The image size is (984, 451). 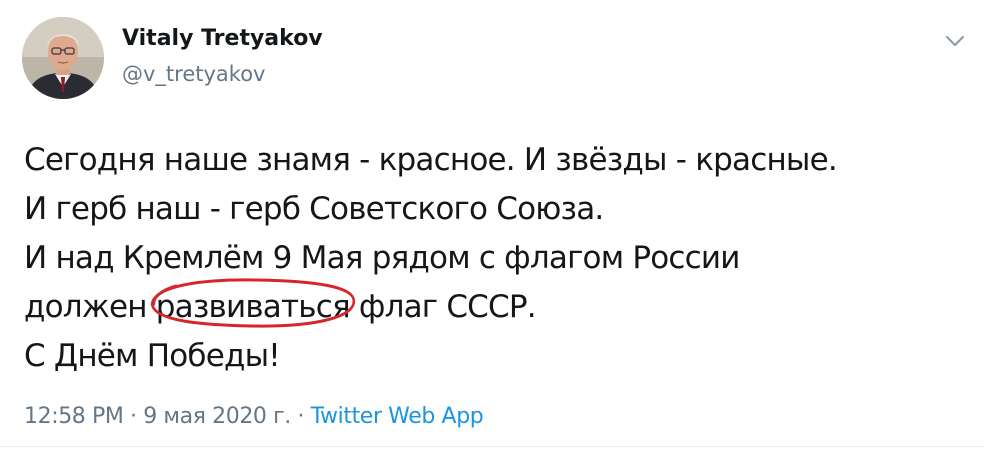 I want to click on tweet-word: должен, so click(x=85, y=307).